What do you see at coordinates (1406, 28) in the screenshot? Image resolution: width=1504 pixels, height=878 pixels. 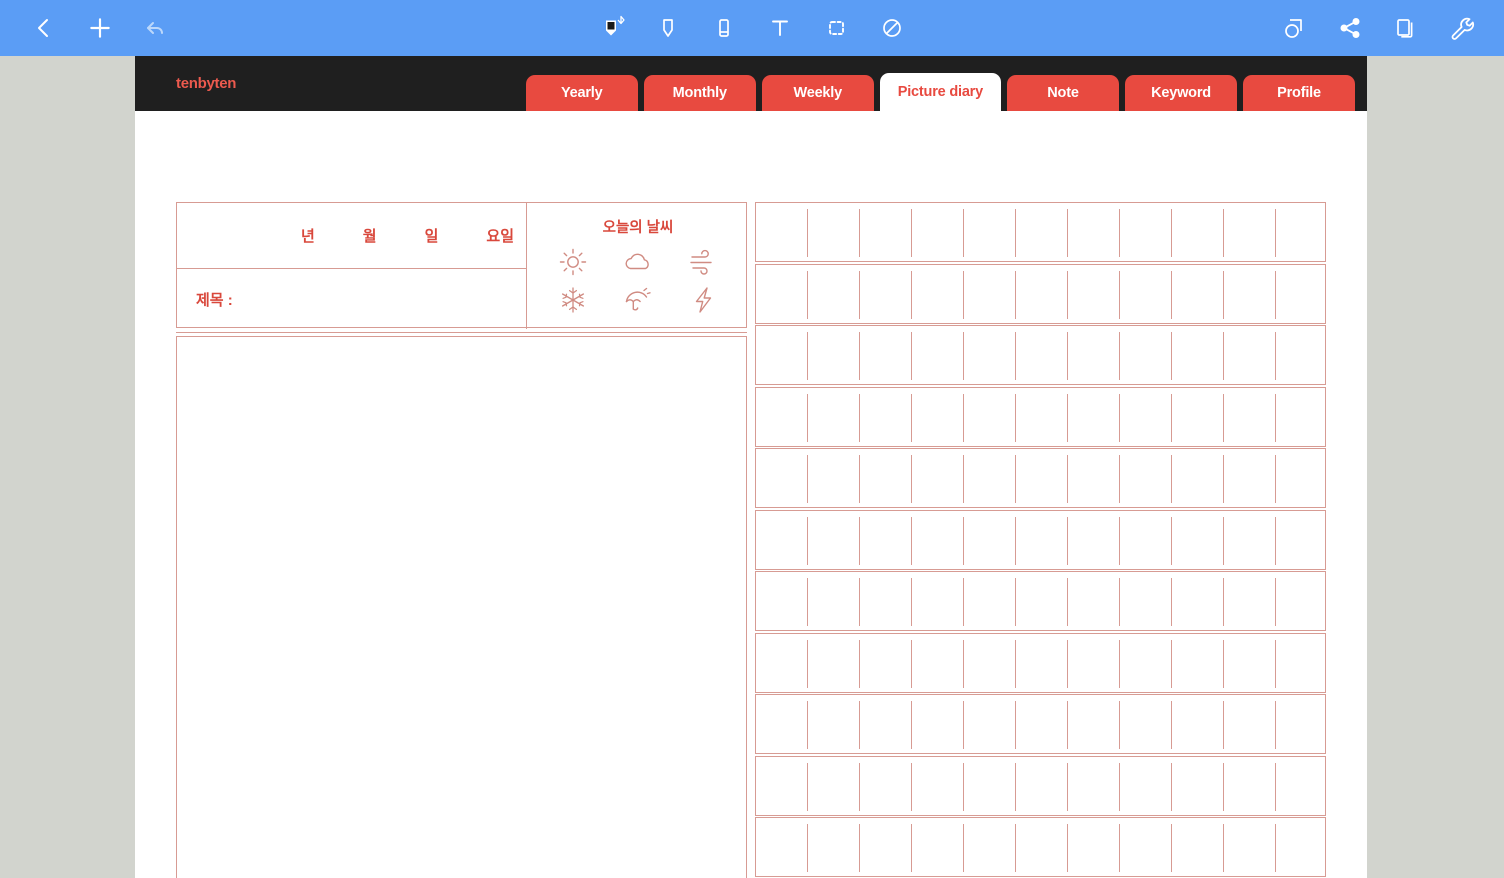 I see `pages-icon` at bounding box center [1406, 28].